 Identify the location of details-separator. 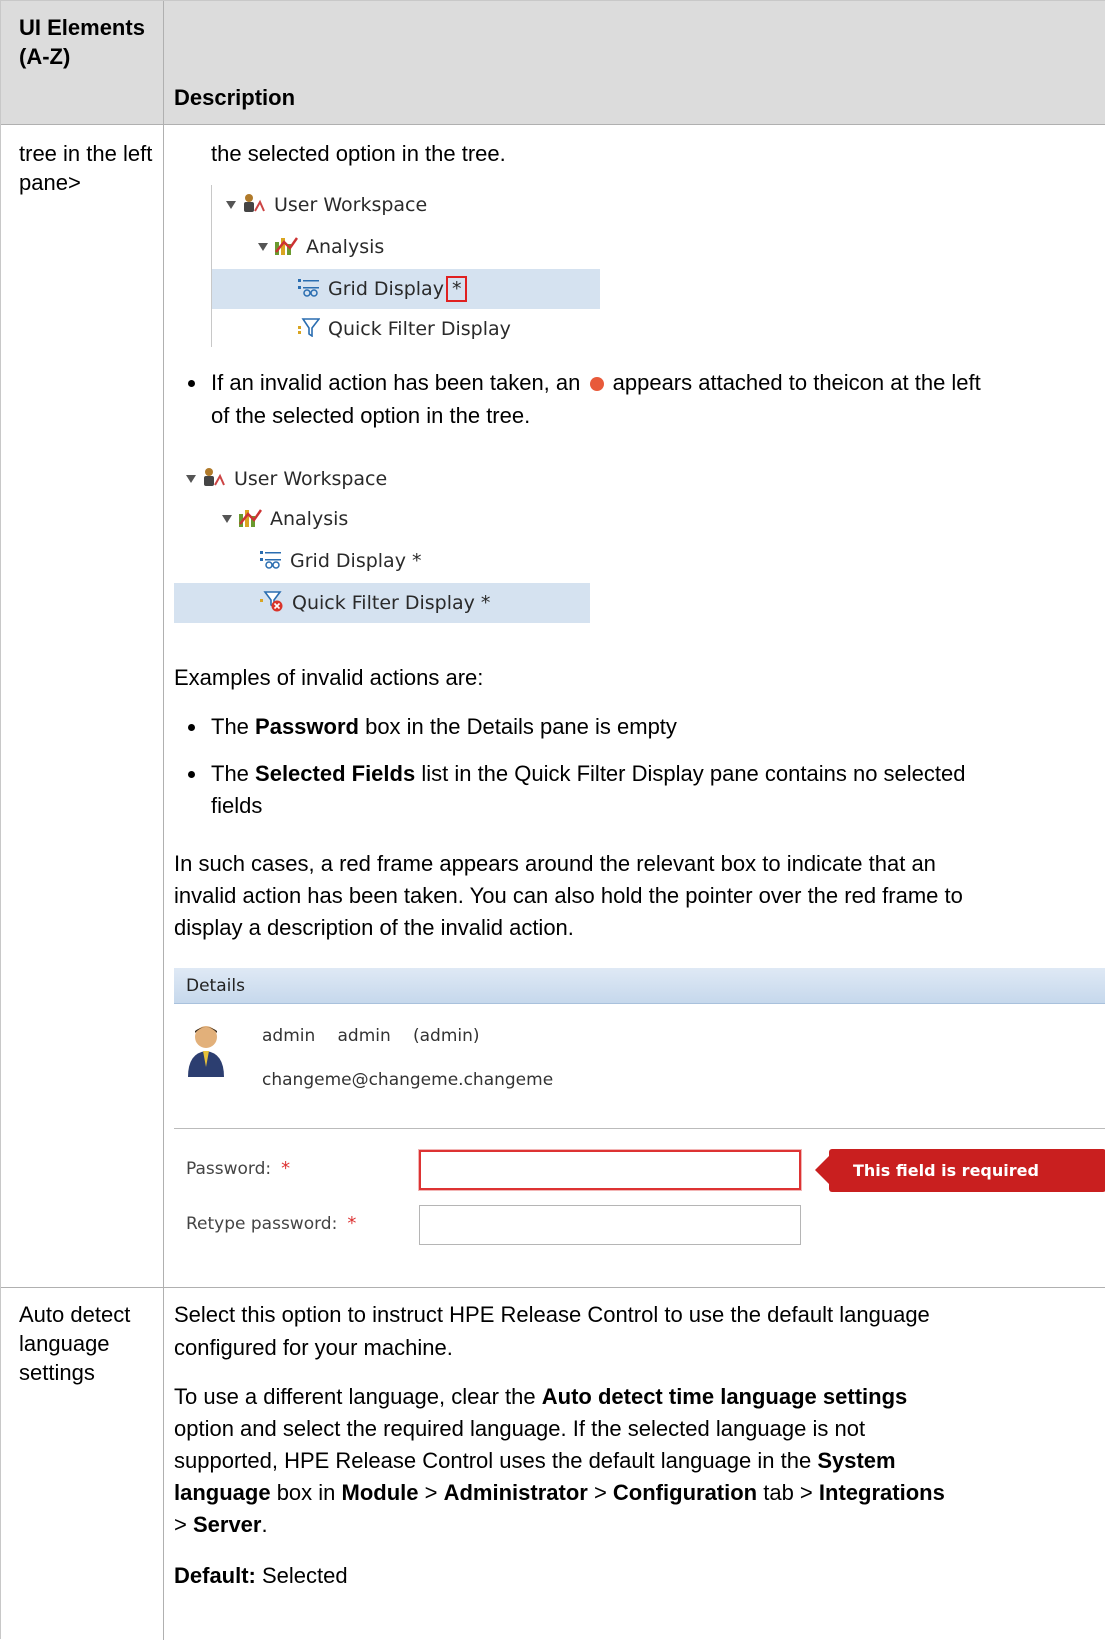
(639, 1128).